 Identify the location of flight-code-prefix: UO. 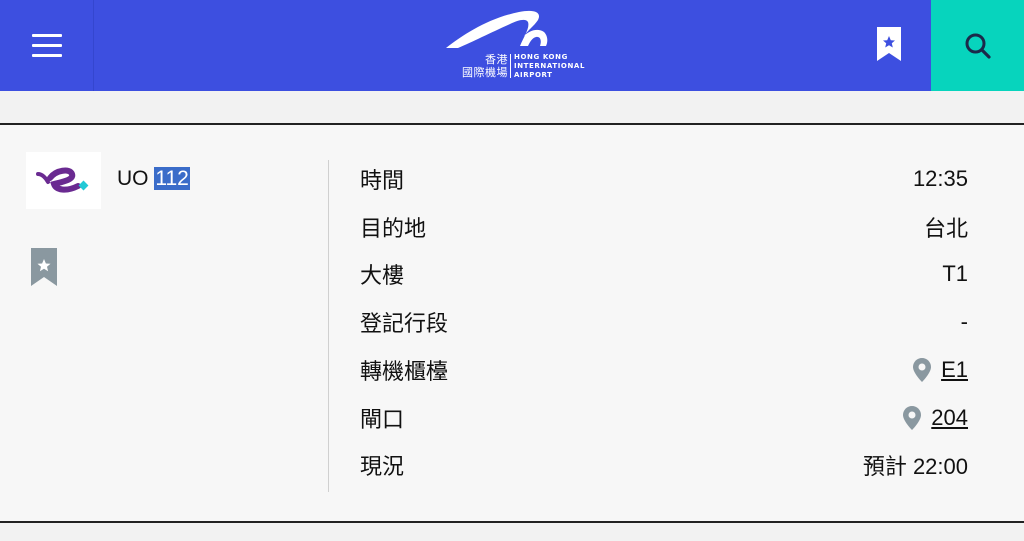
(133, 178).